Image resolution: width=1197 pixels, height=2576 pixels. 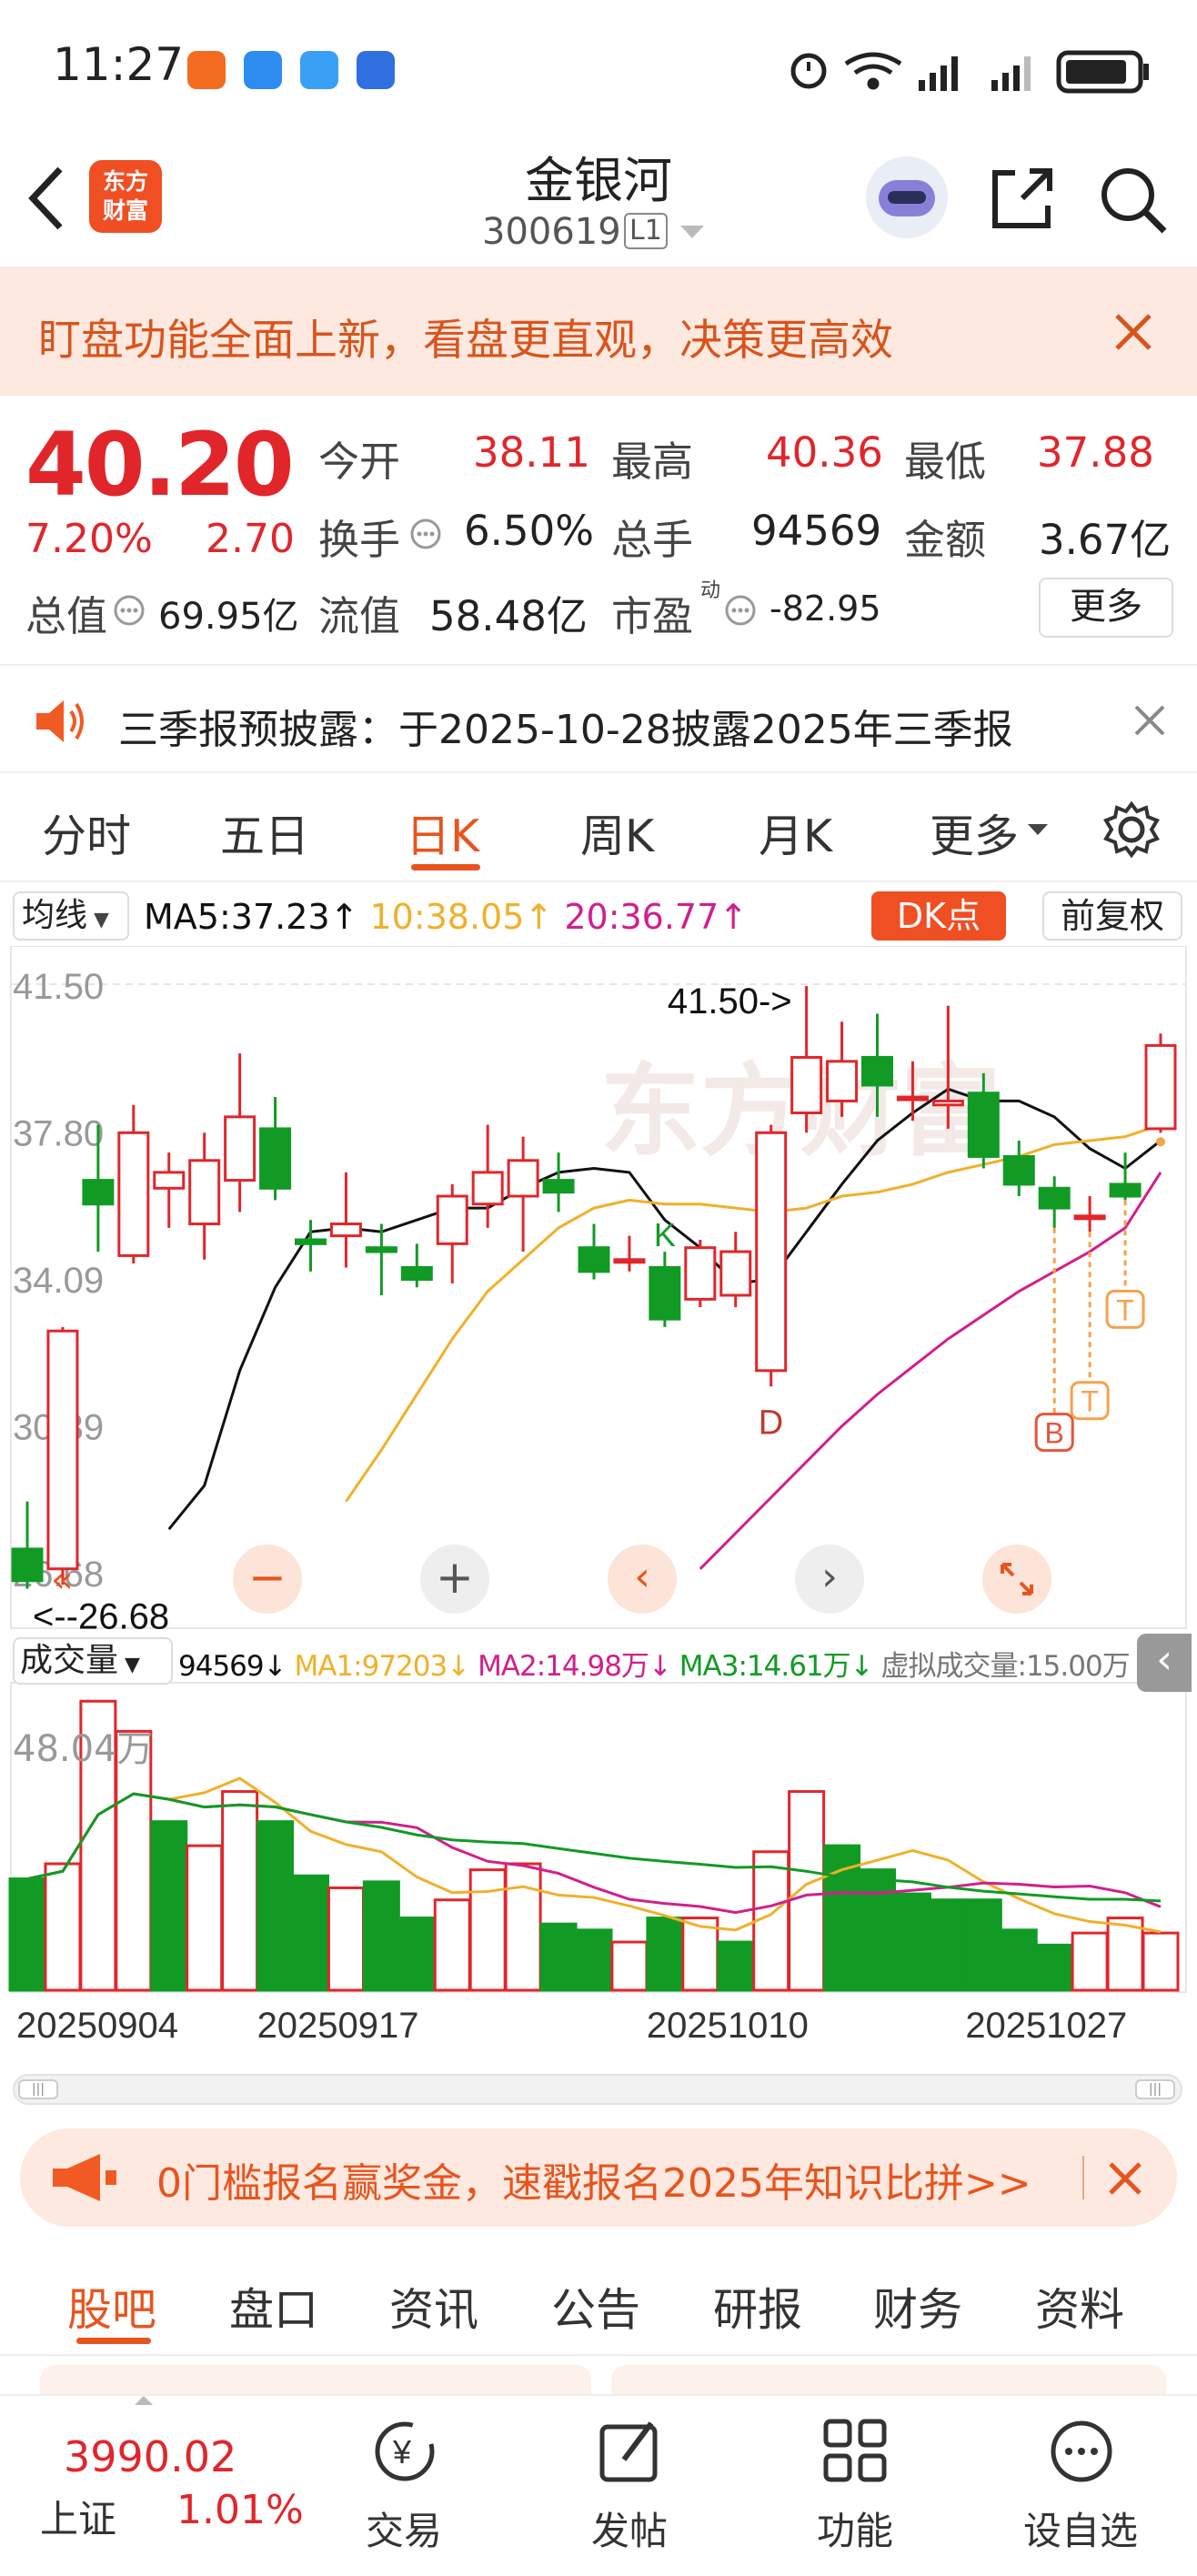 I want to click on scroll-right-button: ›, so click(x=829, y=1579).